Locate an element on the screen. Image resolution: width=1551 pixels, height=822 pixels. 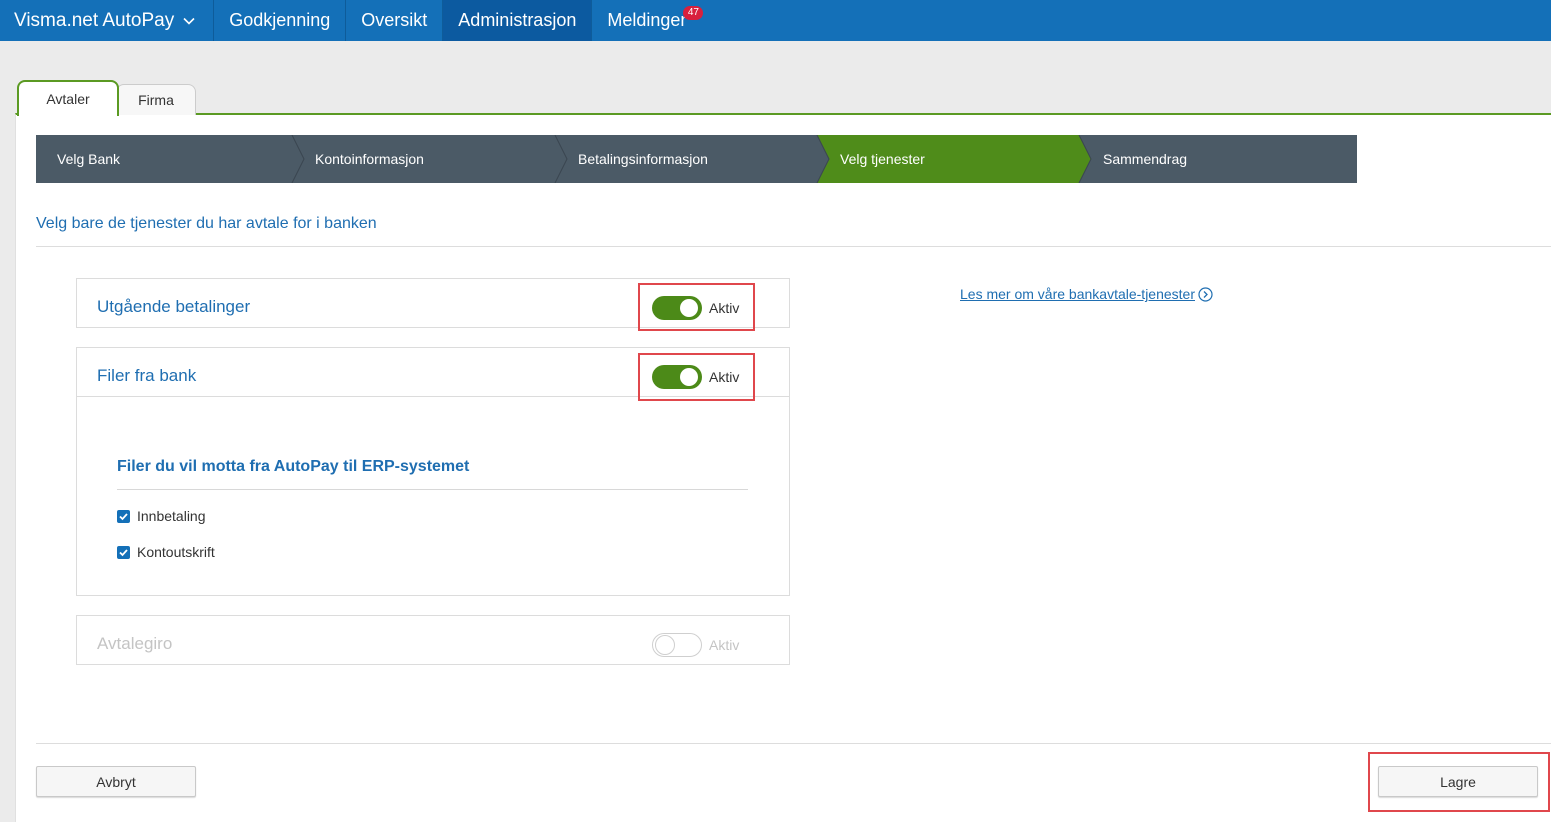
more-info-link: Les mer om våre bankavtale-tjenester is located at coordinates (1086, 294).